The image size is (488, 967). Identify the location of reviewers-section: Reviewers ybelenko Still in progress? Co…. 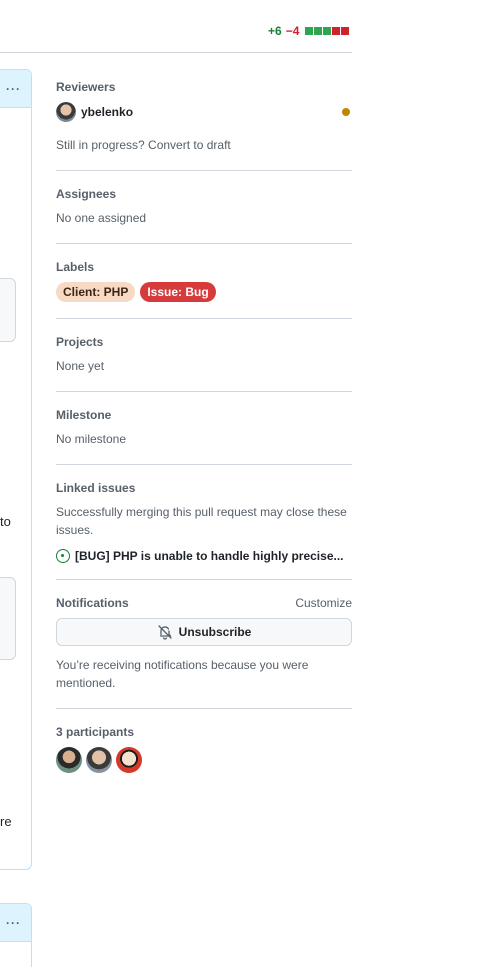
(204, 125).